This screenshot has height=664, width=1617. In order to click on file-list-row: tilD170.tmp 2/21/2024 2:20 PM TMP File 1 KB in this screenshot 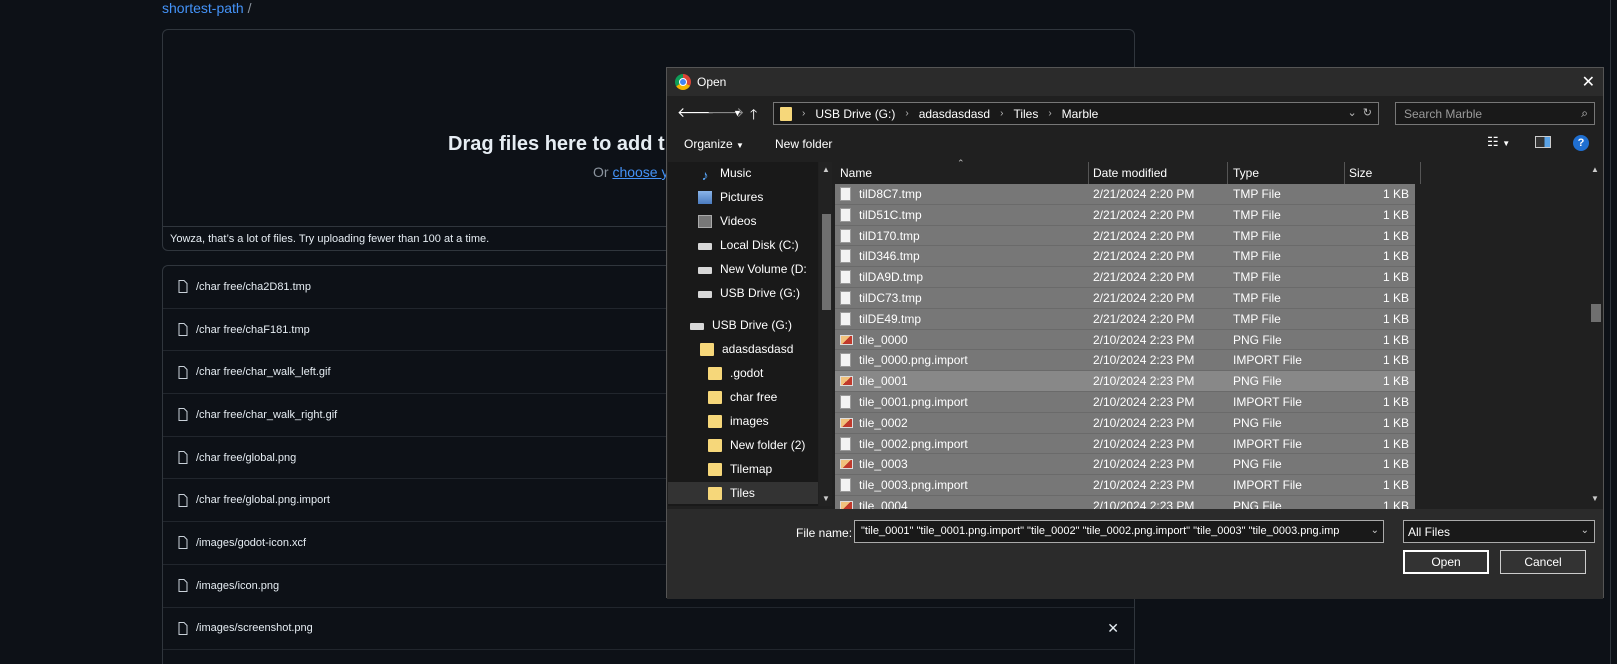, I will do `click(1125, 236)`.